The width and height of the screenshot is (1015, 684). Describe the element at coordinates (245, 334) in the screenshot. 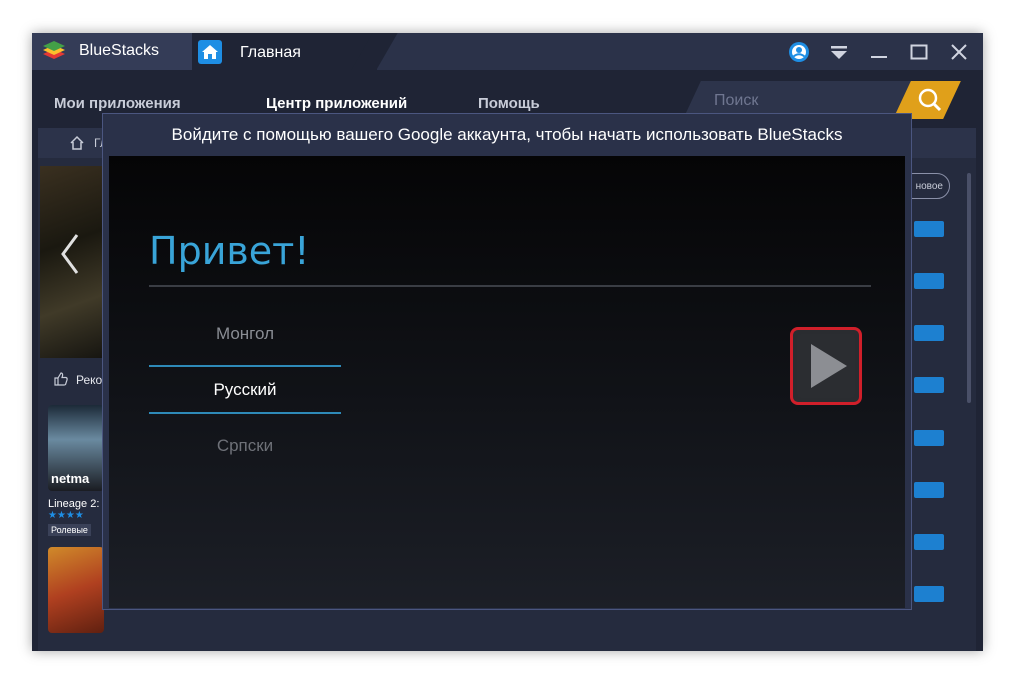

I see `language-option-mongol: Монгол` at that location.